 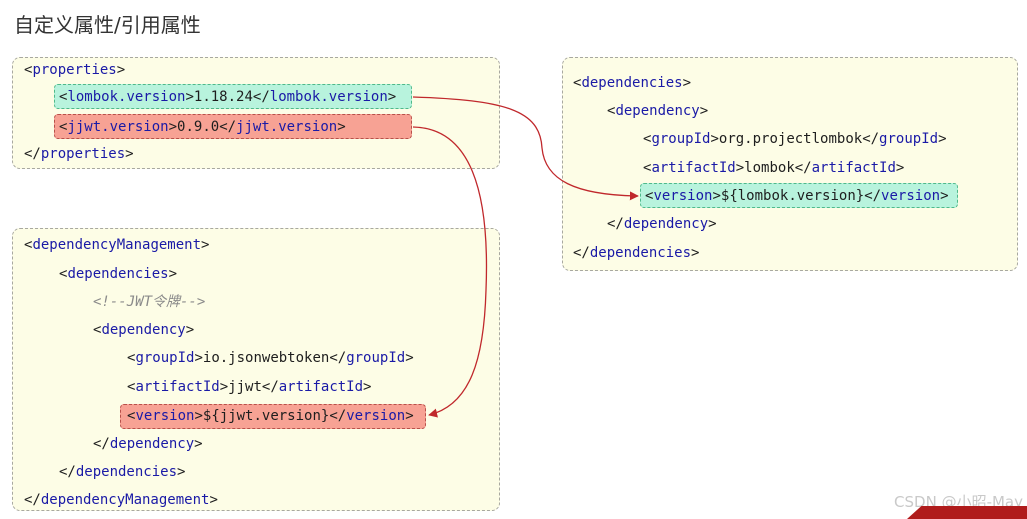 I want to click on jjwt-reference-arrow, so click(x=450, y=272).